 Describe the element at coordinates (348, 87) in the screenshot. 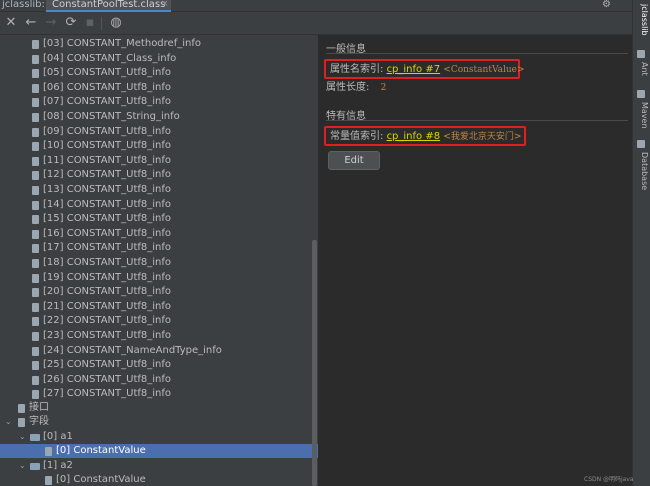

I see `attribute-length-label: 属性长度:` at that location.